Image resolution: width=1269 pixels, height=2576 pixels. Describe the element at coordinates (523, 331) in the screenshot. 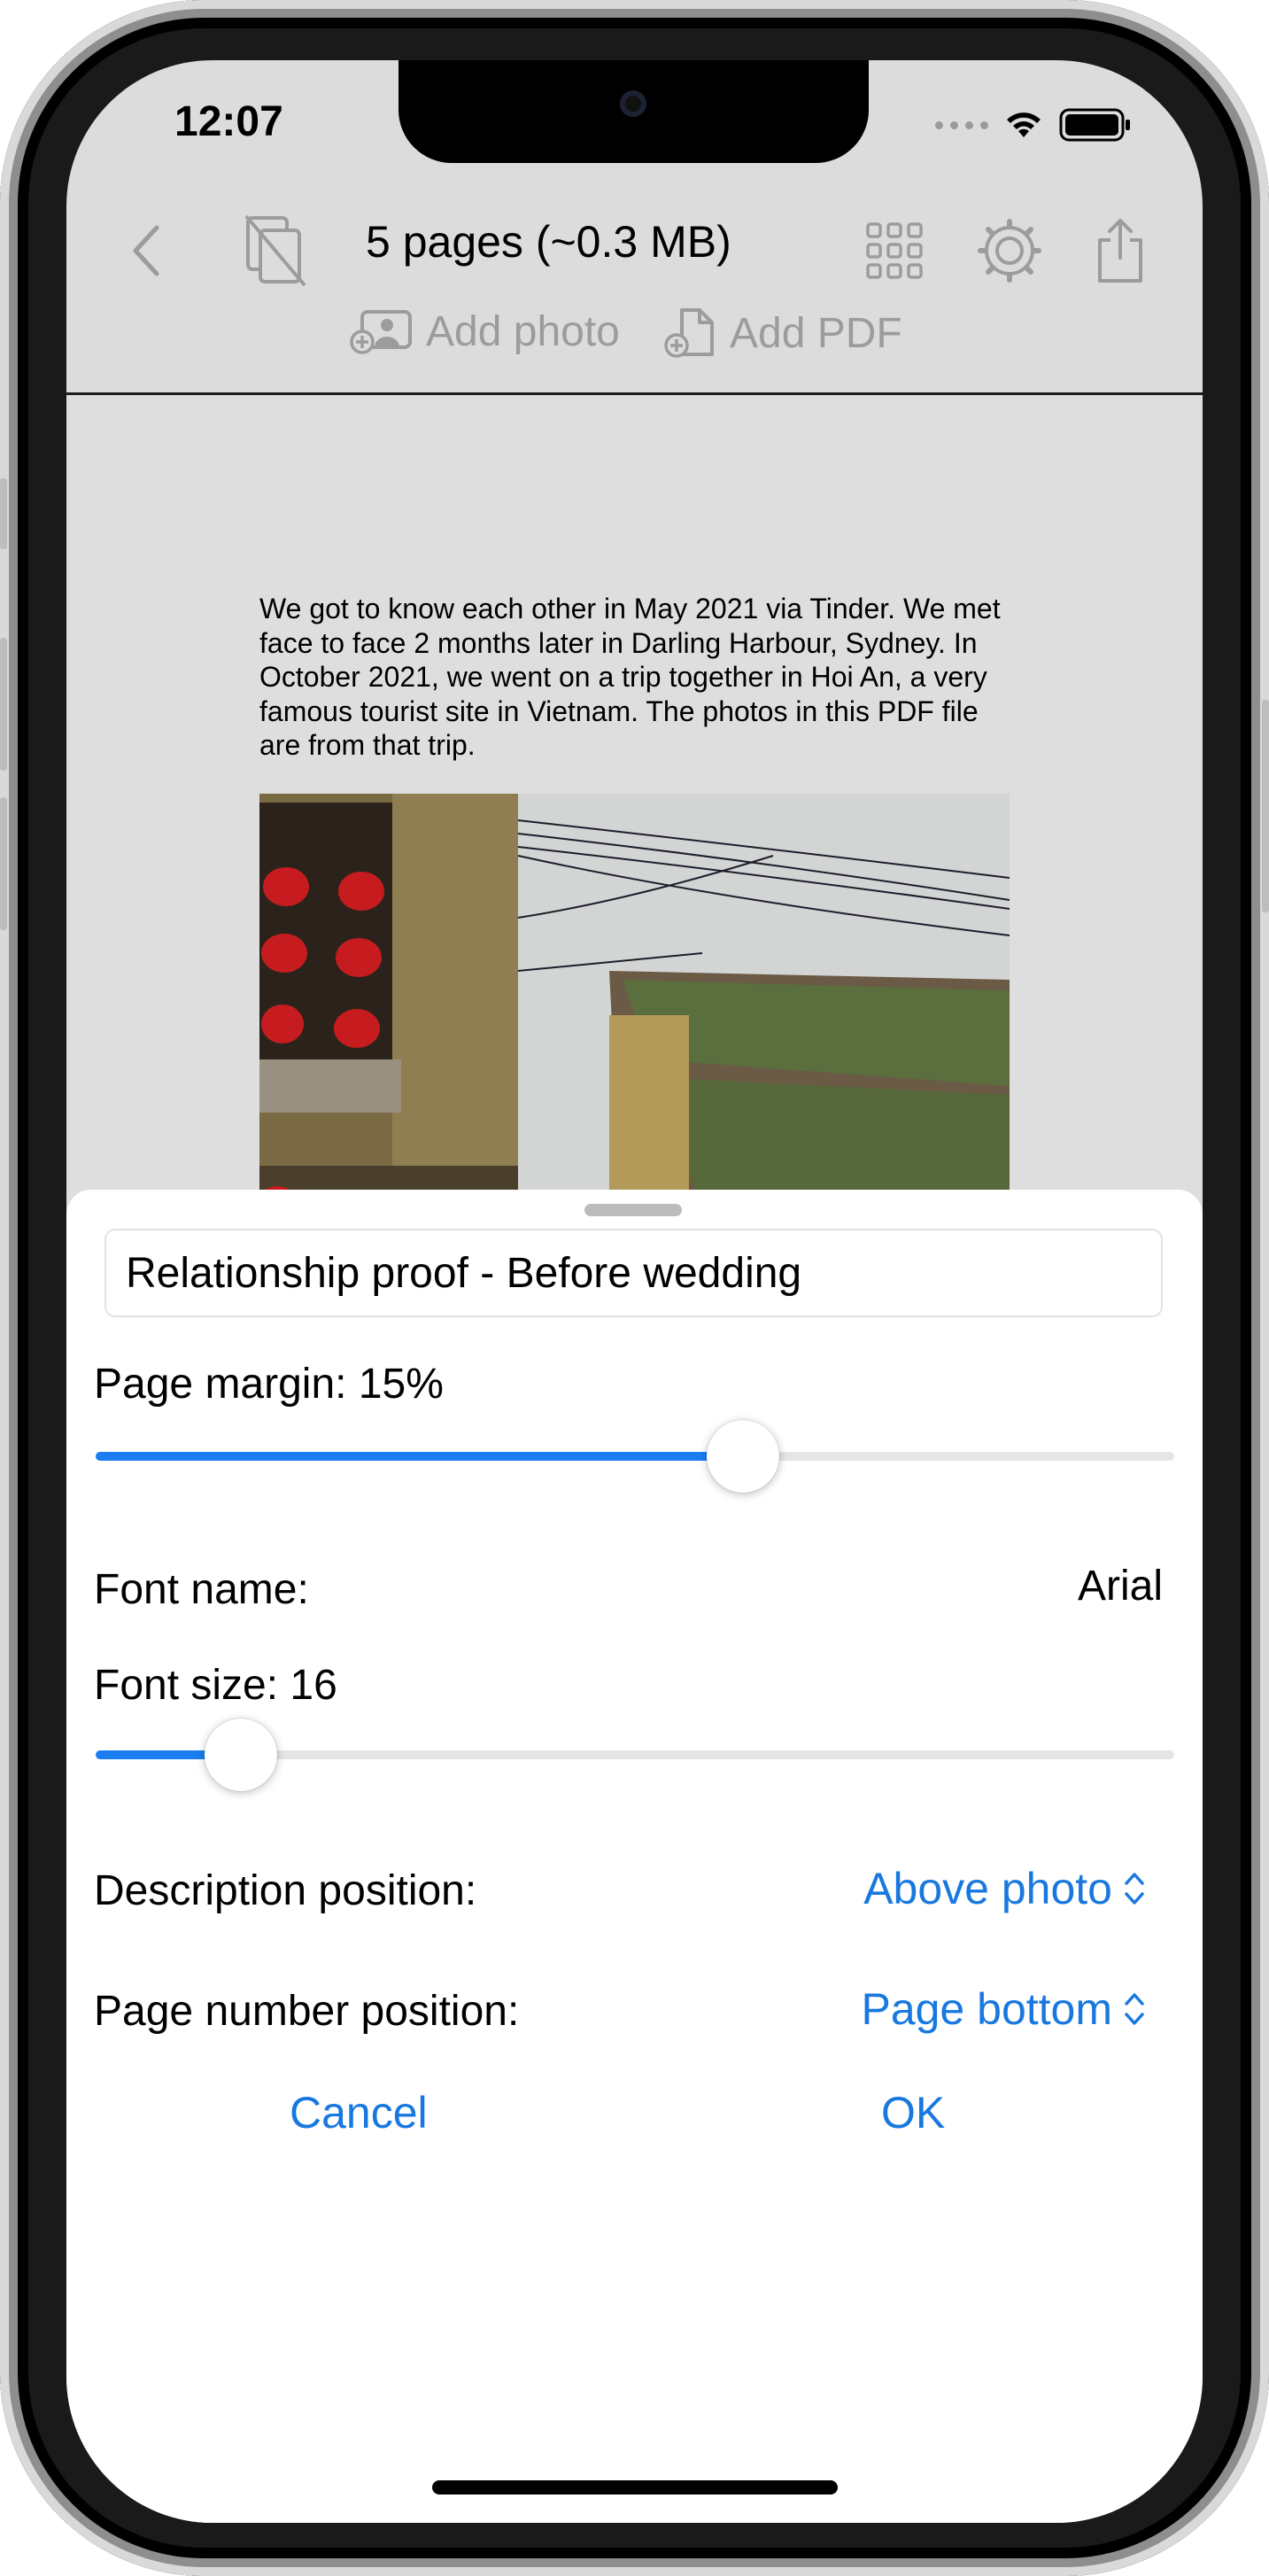

I see `add-photo-label: Add photo` at that location.